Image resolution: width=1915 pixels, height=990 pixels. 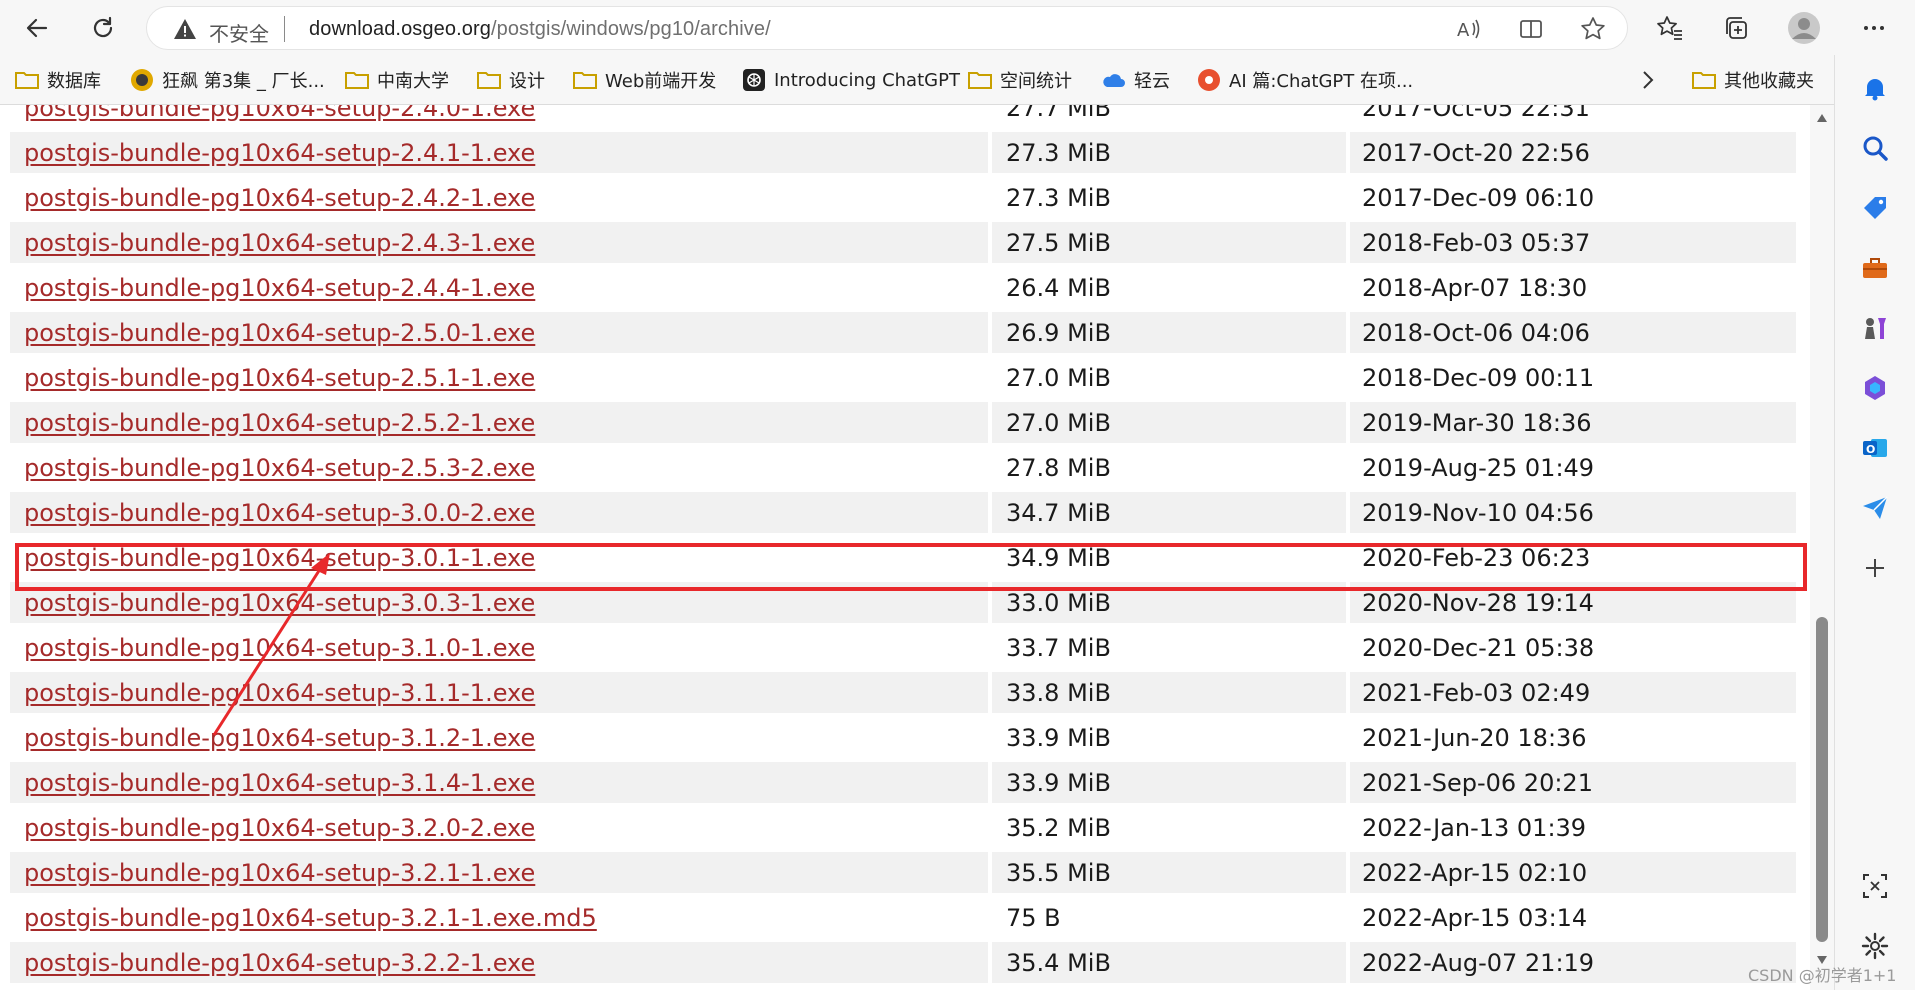 I want to click on back-arrow-icon, so click(x=37, y=28).